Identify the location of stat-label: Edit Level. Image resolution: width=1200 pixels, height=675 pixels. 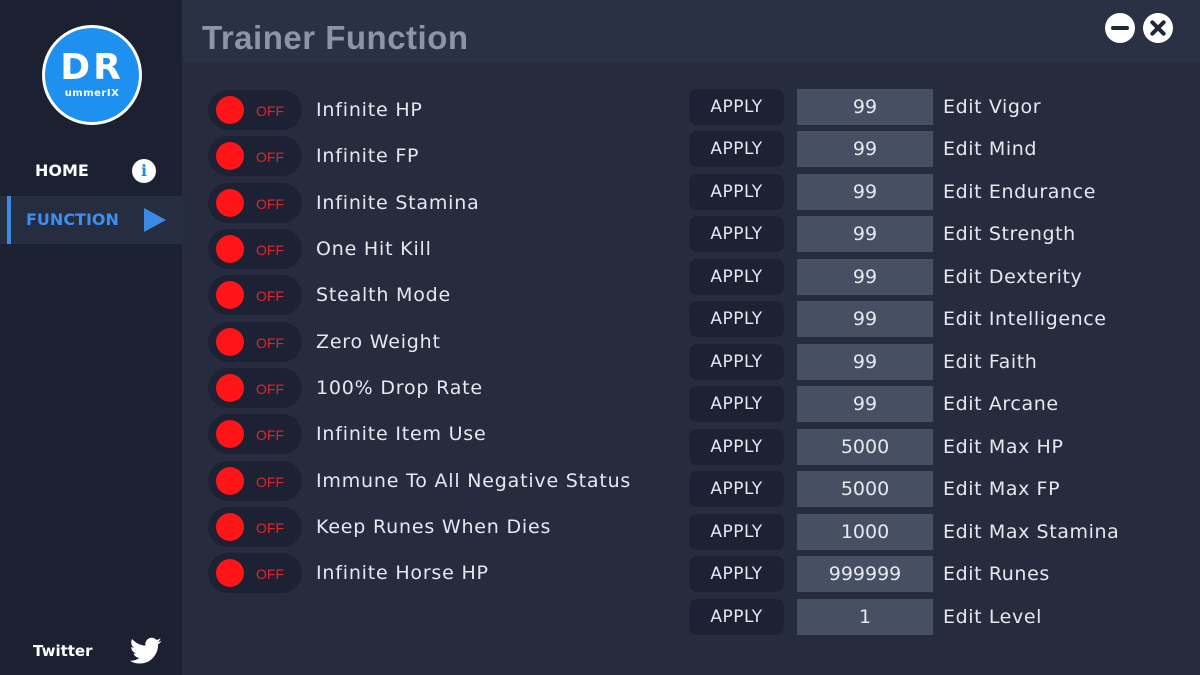
(992, 617).